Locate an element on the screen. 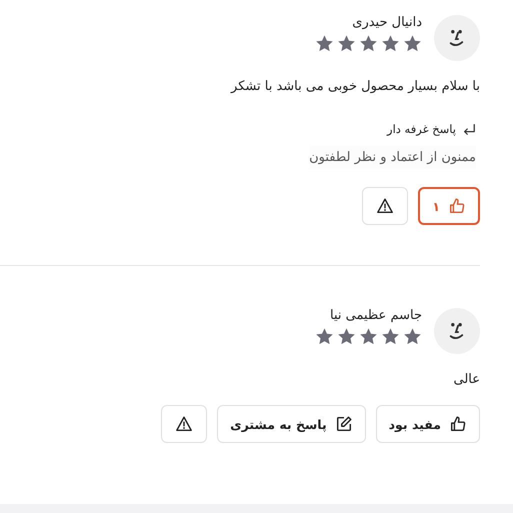 The image size is (513, 513). reply-button: پاسخ به مشتری is located at coordinates (291, 424).